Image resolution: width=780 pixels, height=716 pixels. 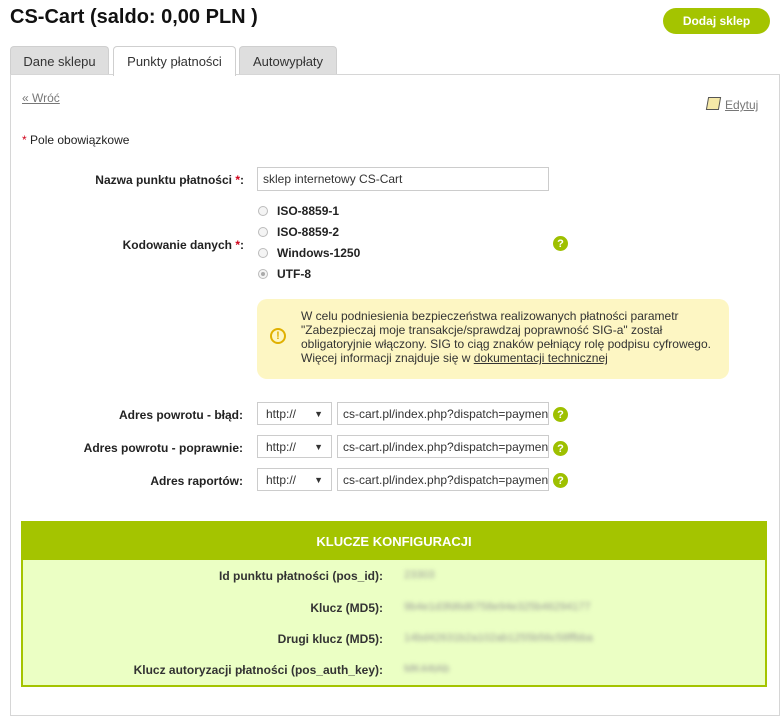 I want to click on key-row: Id punktu płatności (pos_id): 23303, so click(x=327, y=576).